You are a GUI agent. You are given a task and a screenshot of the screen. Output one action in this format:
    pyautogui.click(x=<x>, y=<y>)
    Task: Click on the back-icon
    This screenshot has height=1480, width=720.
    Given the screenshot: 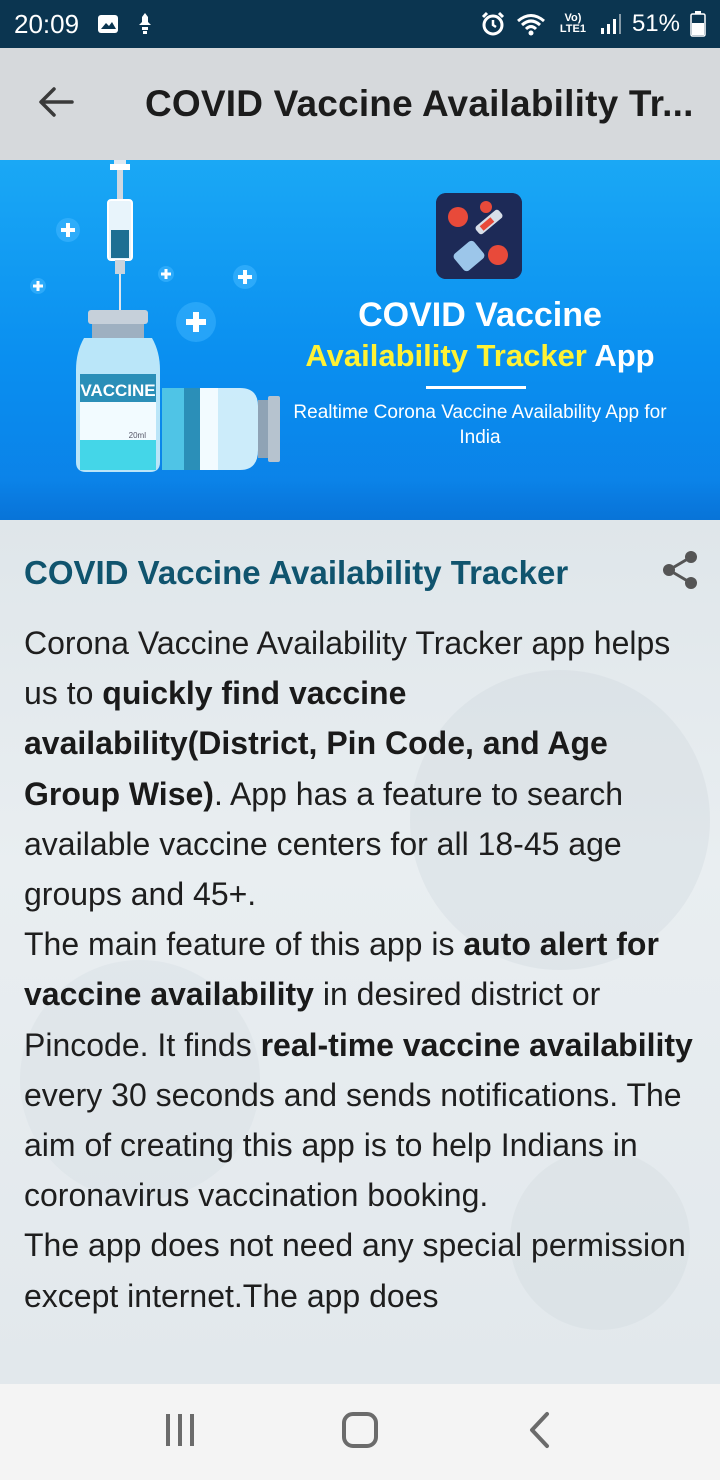 What is the action you would take?
    pyautogui.click(x=540, y=1432)
    